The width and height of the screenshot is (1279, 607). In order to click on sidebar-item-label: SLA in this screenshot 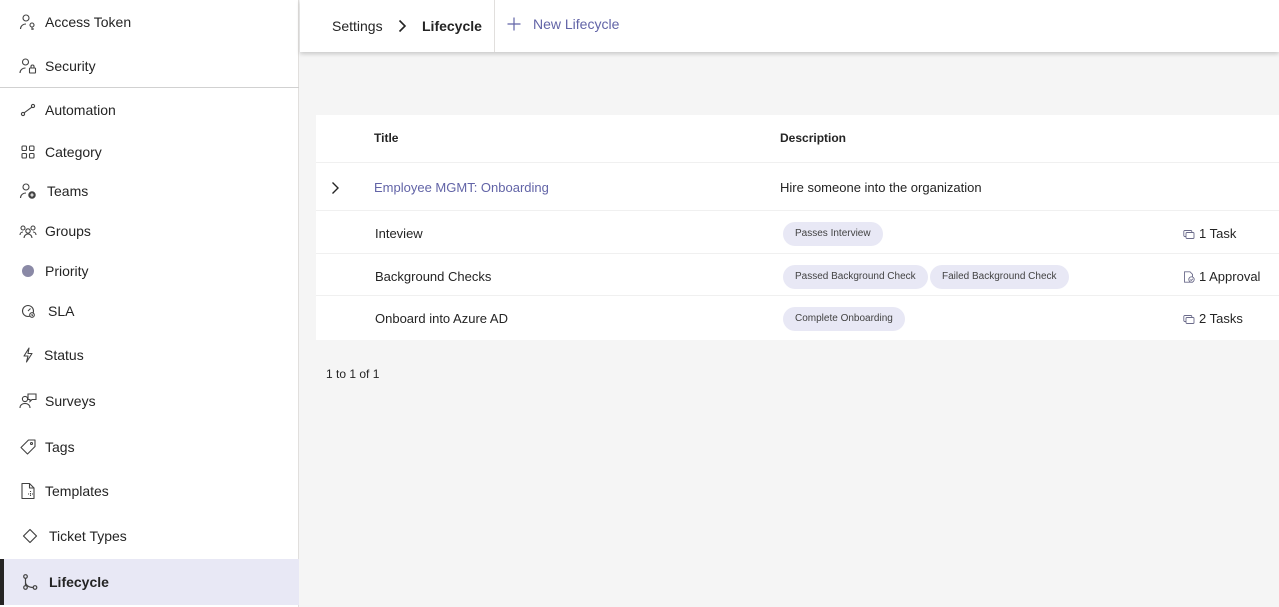, I will do `click(61, 311)`.